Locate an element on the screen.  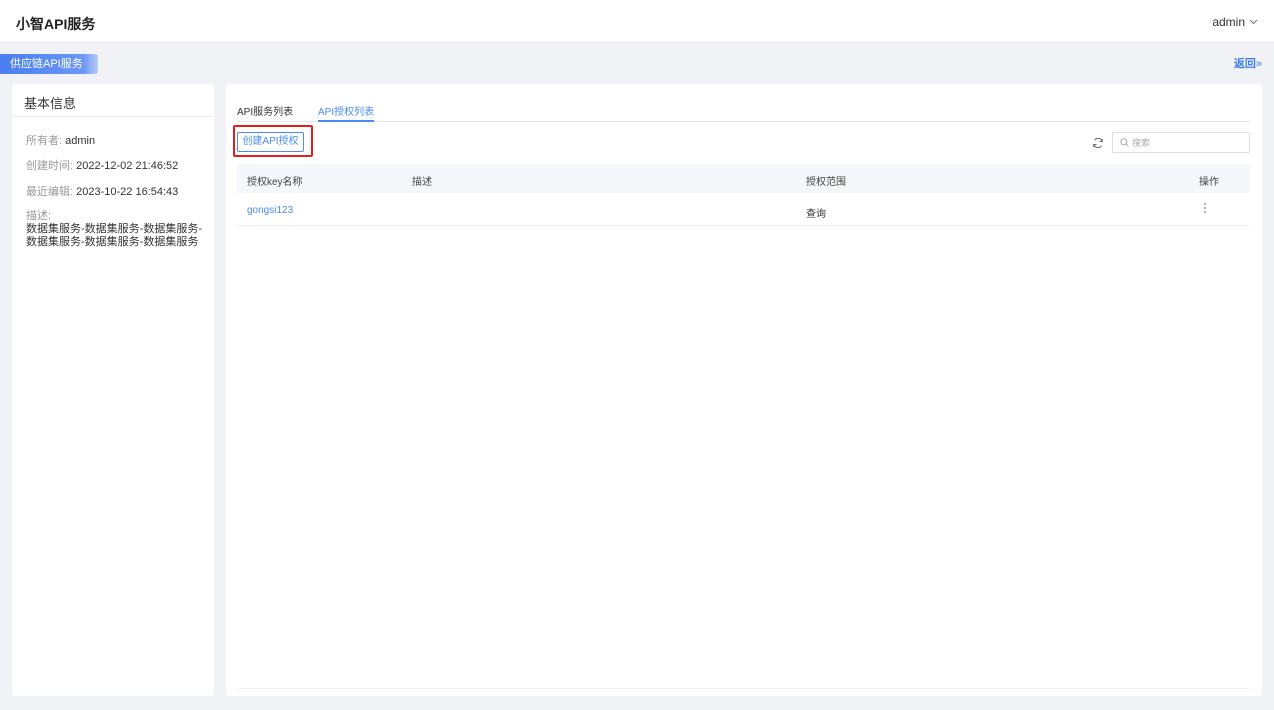
column-header-scope: 授权范围 is located at coordinates (826, 182).